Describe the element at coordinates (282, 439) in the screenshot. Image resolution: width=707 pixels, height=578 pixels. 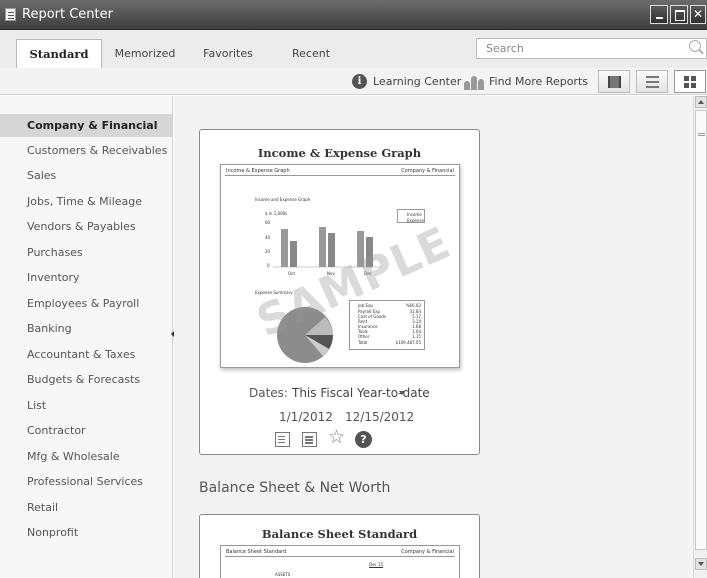
I see `run-report-icon` at that location.